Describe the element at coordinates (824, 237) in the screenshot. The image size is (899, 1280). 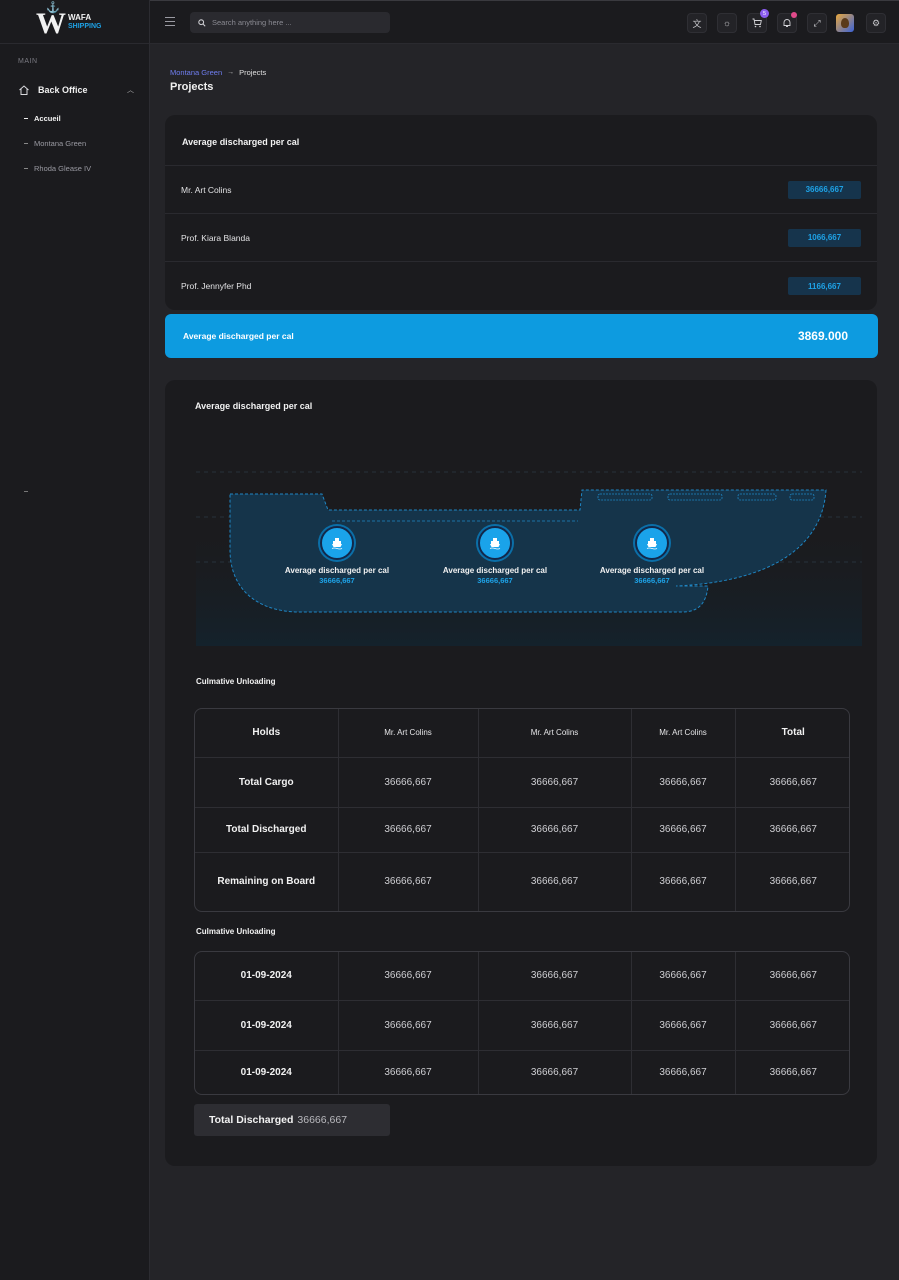
I see `value-badge: 1066,667` at that location.